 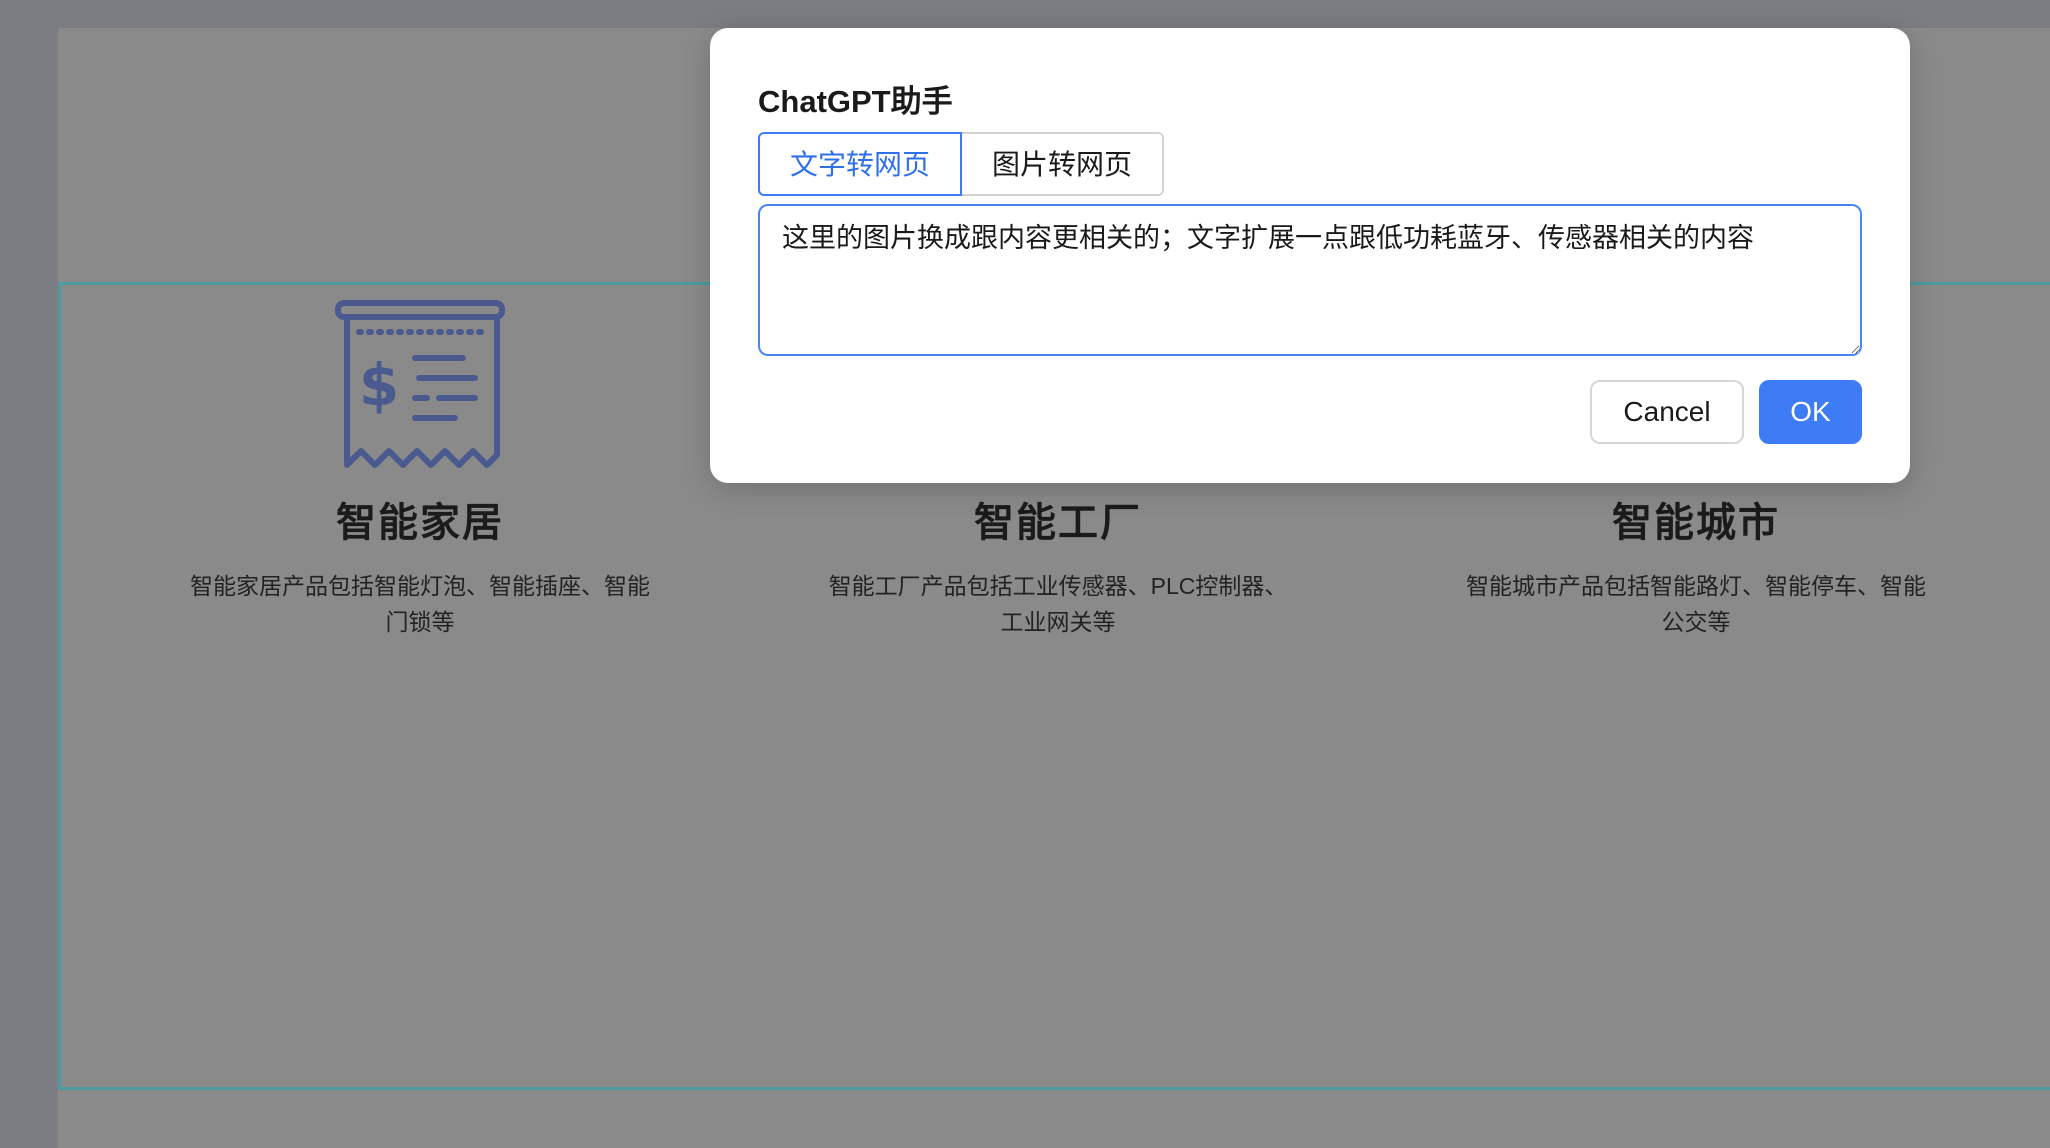 I want to click on tab-text-to-webpage: 文字转网页, so click(x=860, y=164).